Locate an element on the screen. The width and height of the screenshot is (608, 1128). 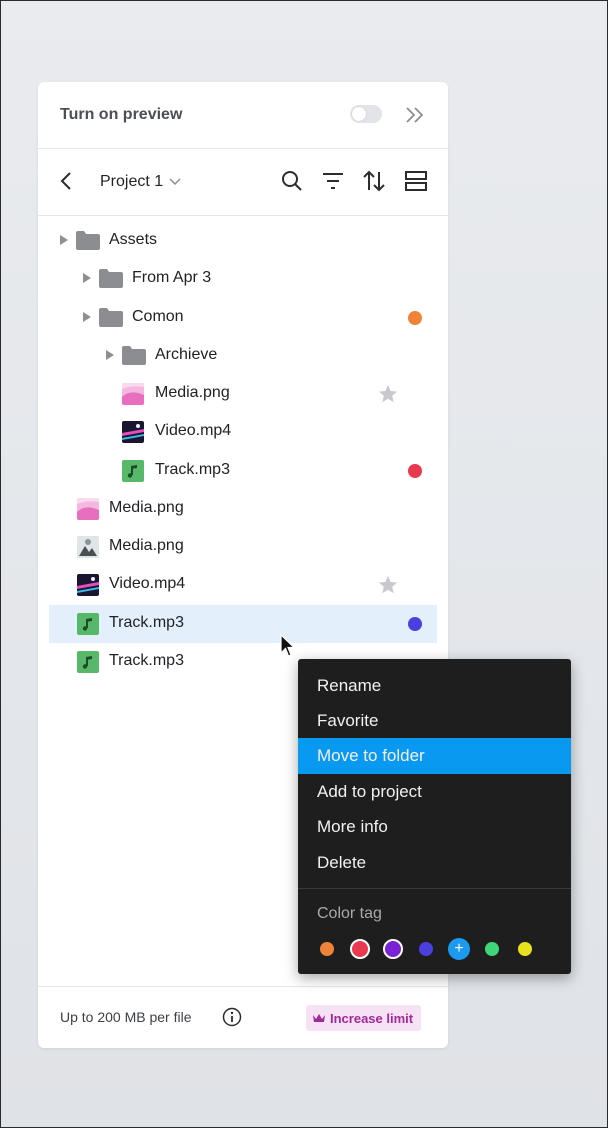
folder-row: From Apr 3 is located at coordinates (243, 279).